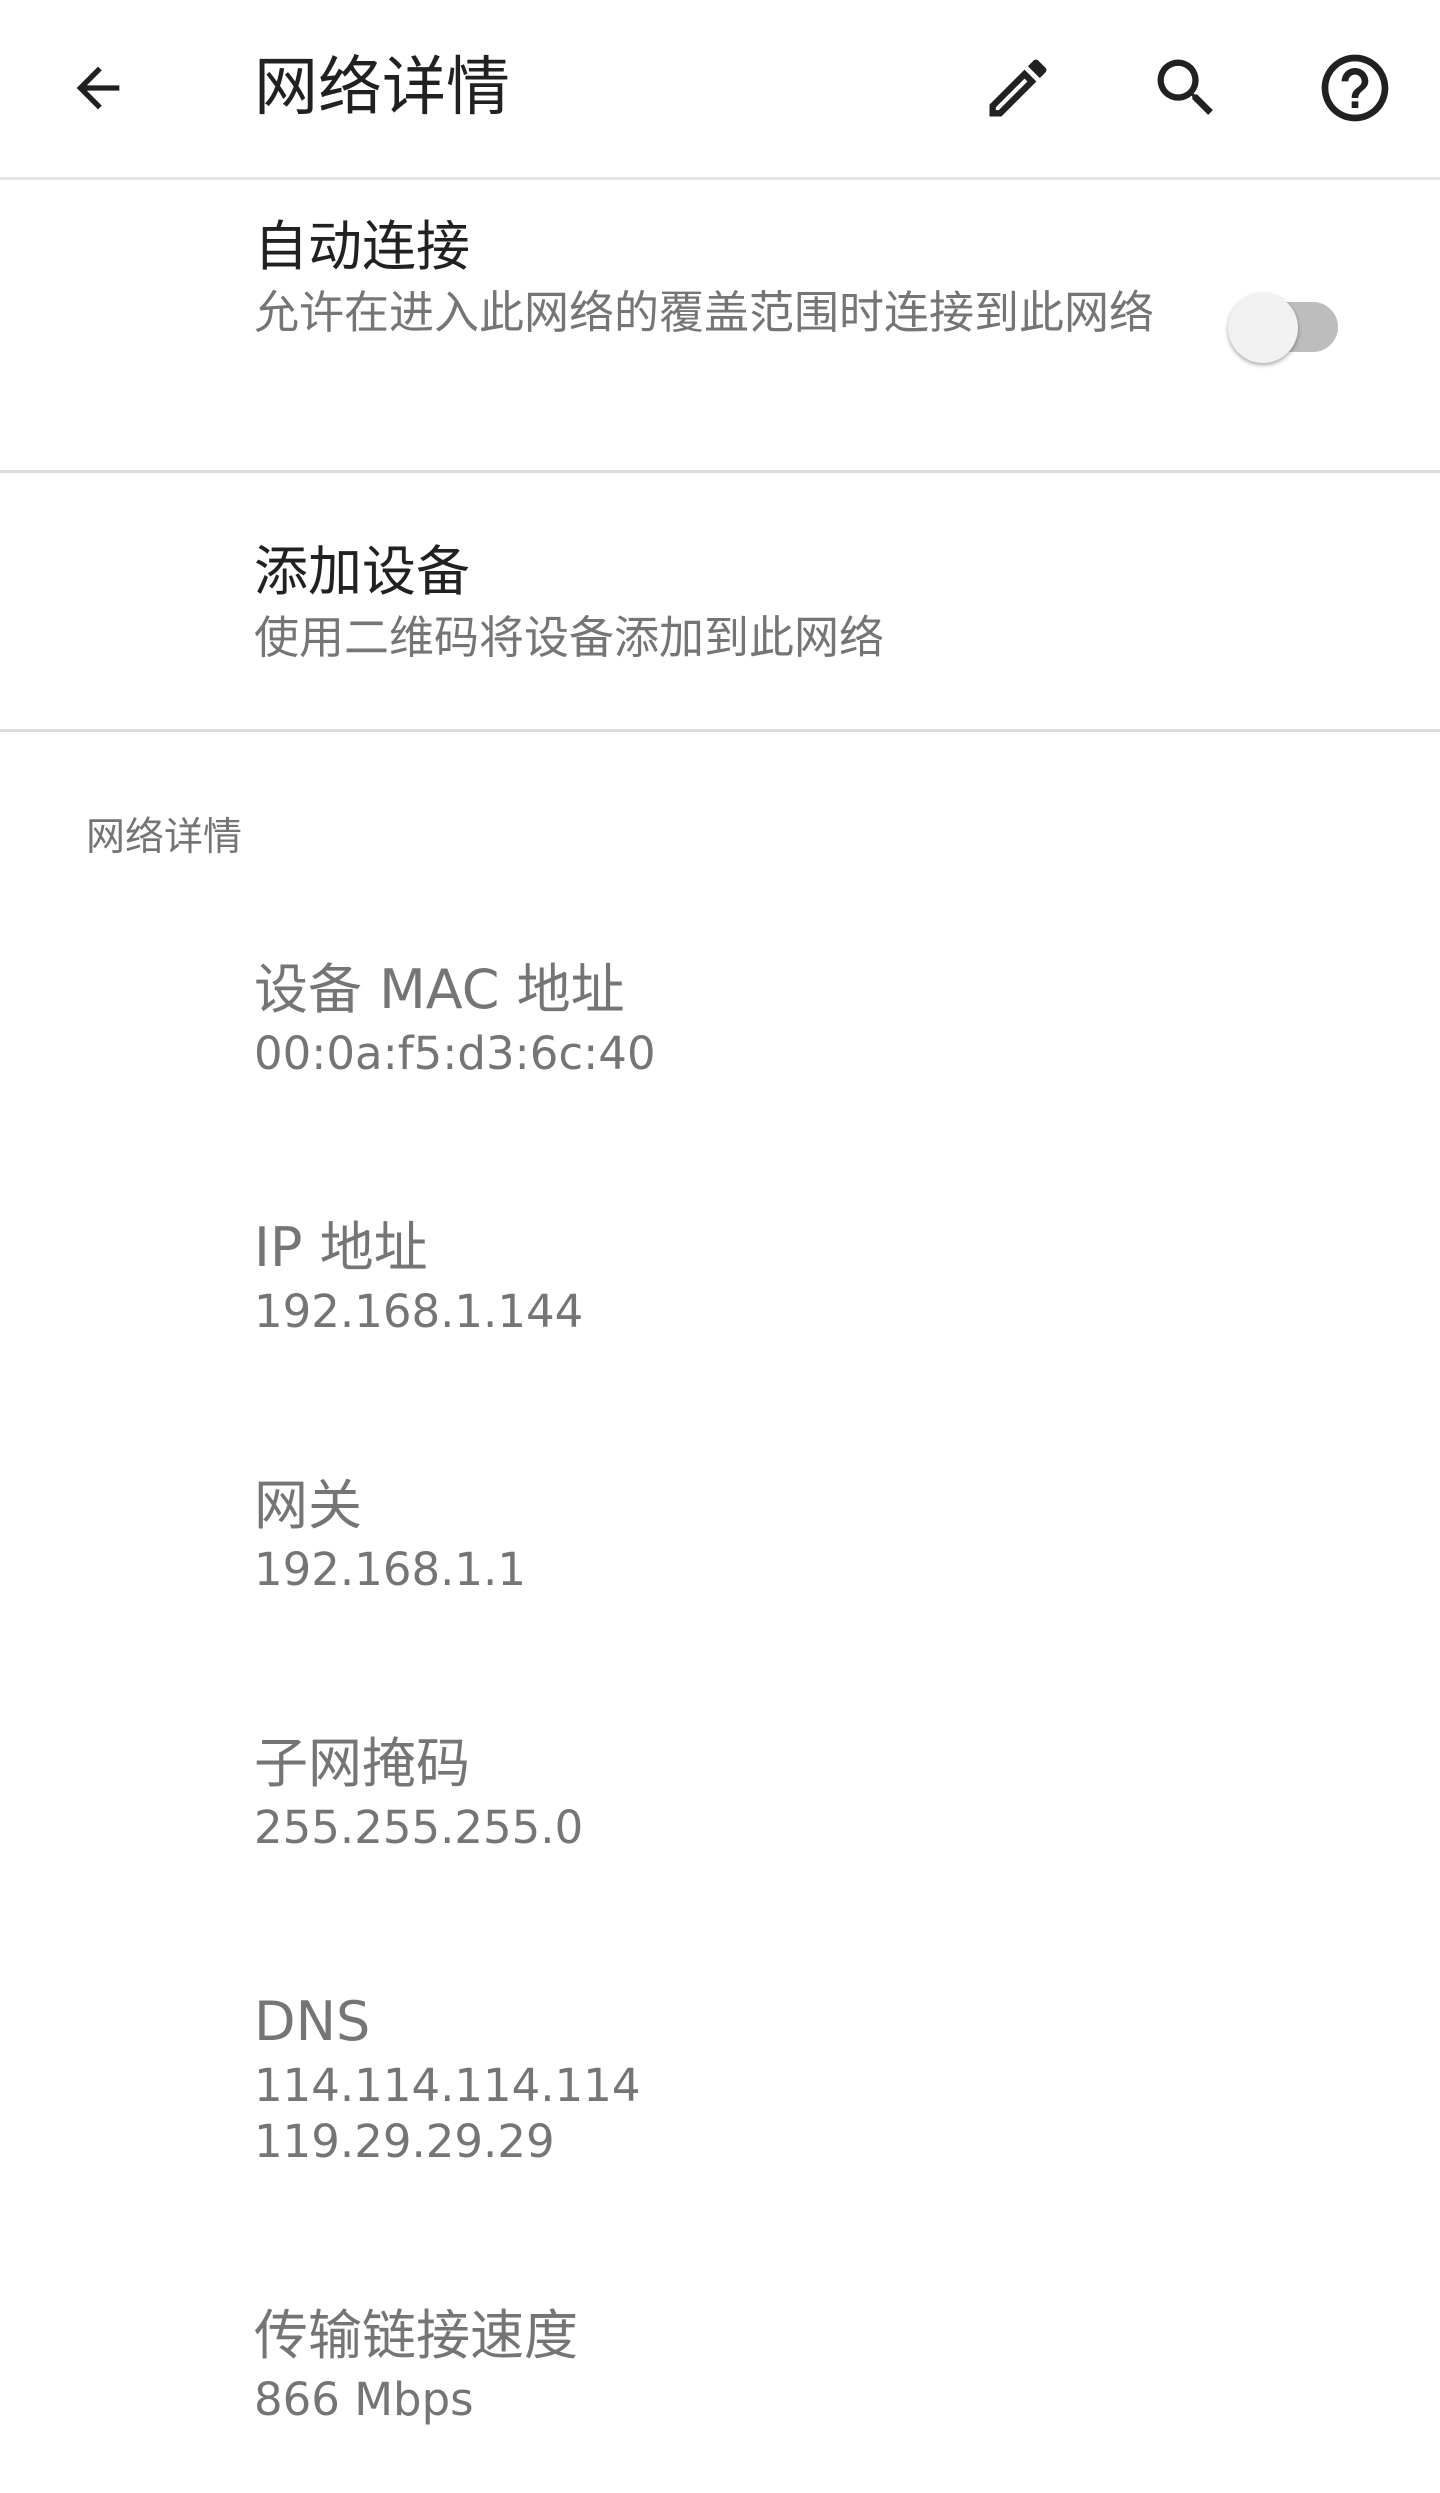  What do you see at coordinates (804, 1018) in the screenshot?
I see `mac-address-item: 设备 MAC 地址 00:0a:f5:d3:6c:40` at bounding box center [804, 1018].